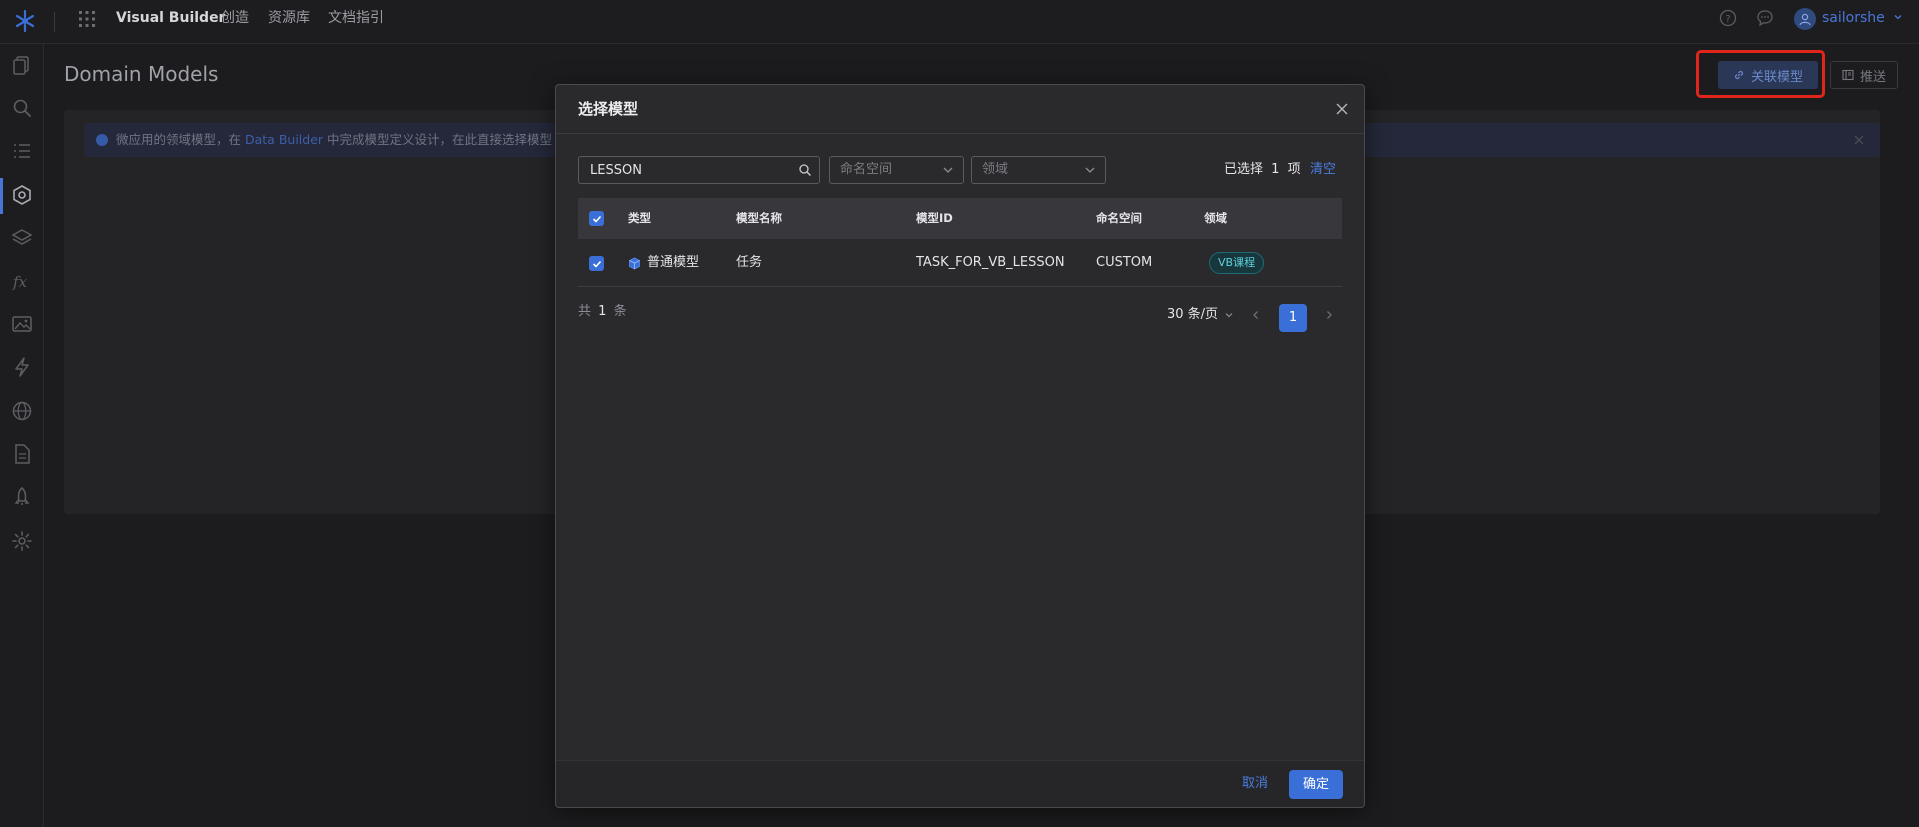 Image resolution: width=1919 pixels, height=827 pixels. Describe the element at coordinates (1193, 314) in the screenshot. I see `page-size-label: 30 条/页` at that location.